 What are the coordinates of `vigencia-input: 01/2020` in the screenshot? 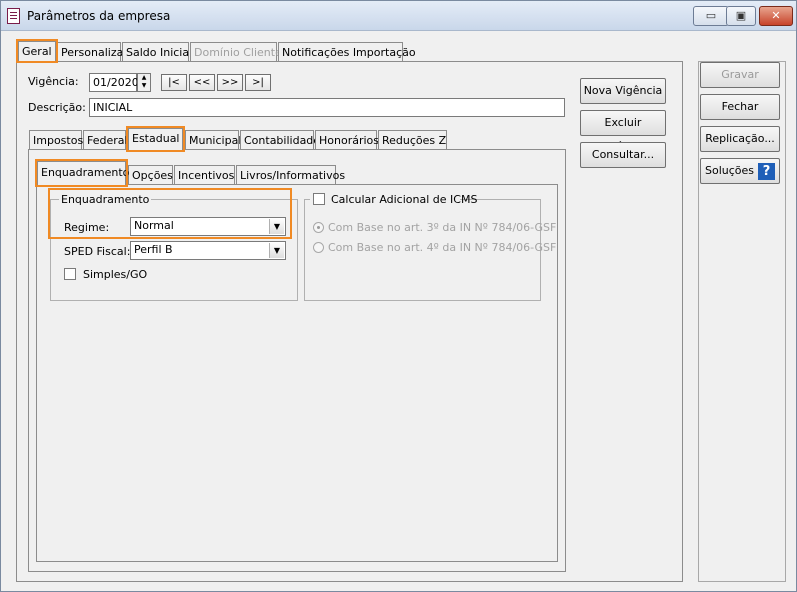 It's located at (114, 82).